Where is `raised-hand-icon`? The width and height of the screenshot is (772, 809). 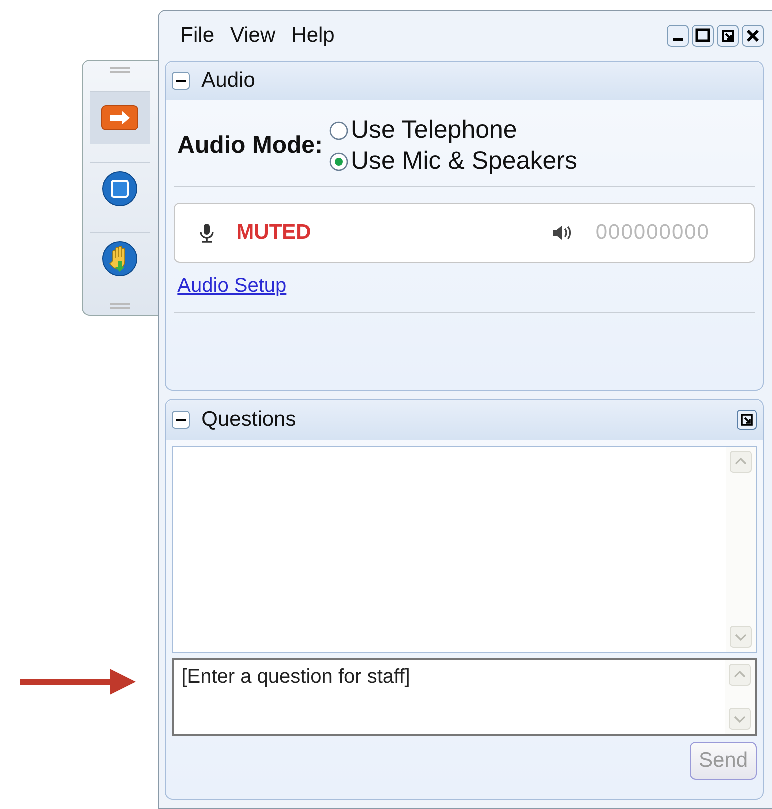
raised-hand-icon is located at coordinates (120, 259).